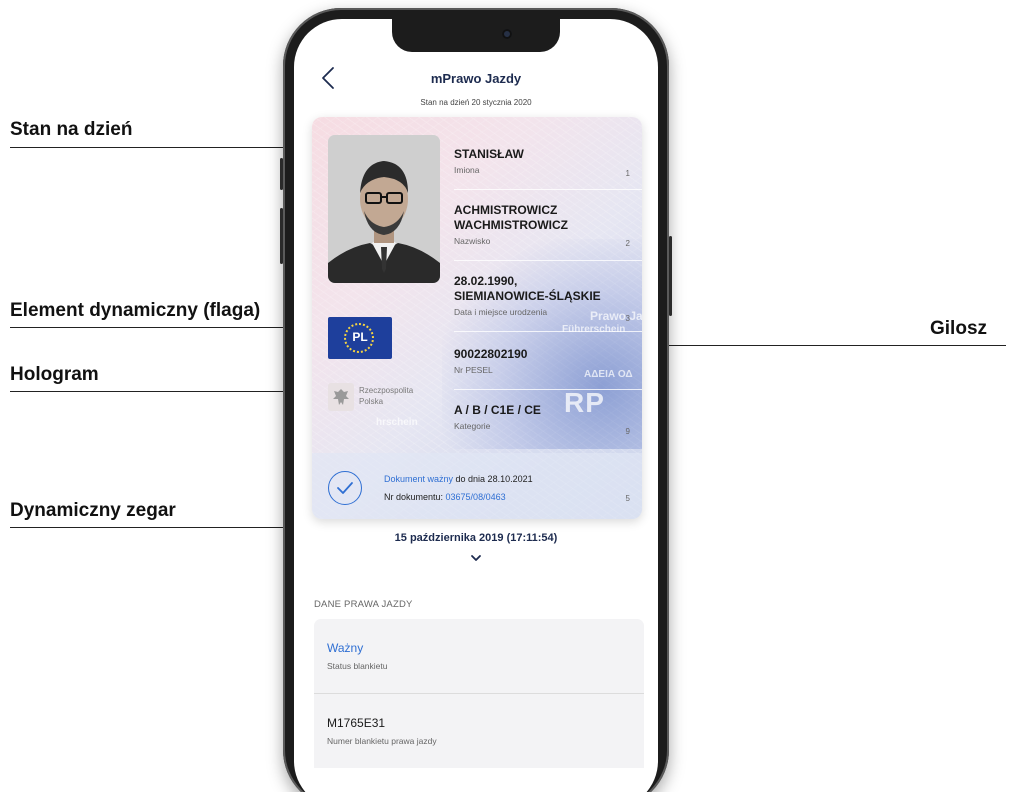  I want to click on field-label: Data i miejsce urodzenia, so click(501, 312).